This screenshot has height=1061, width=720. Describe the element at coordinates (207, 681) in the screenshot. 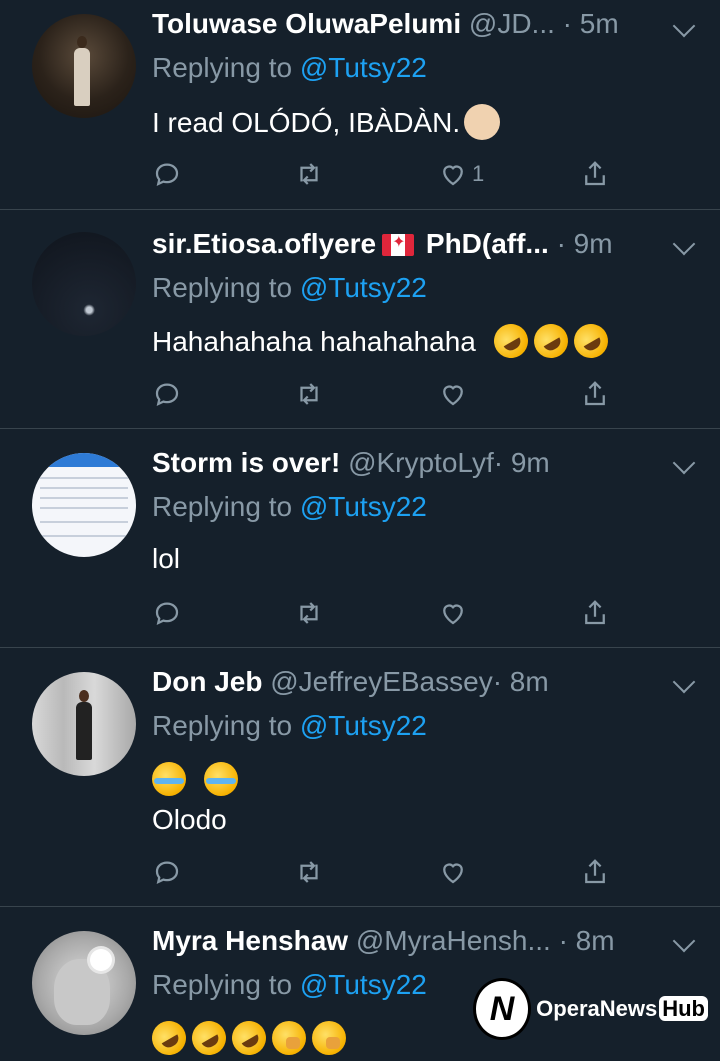

I see `display-name: Don Jeb` at that location.